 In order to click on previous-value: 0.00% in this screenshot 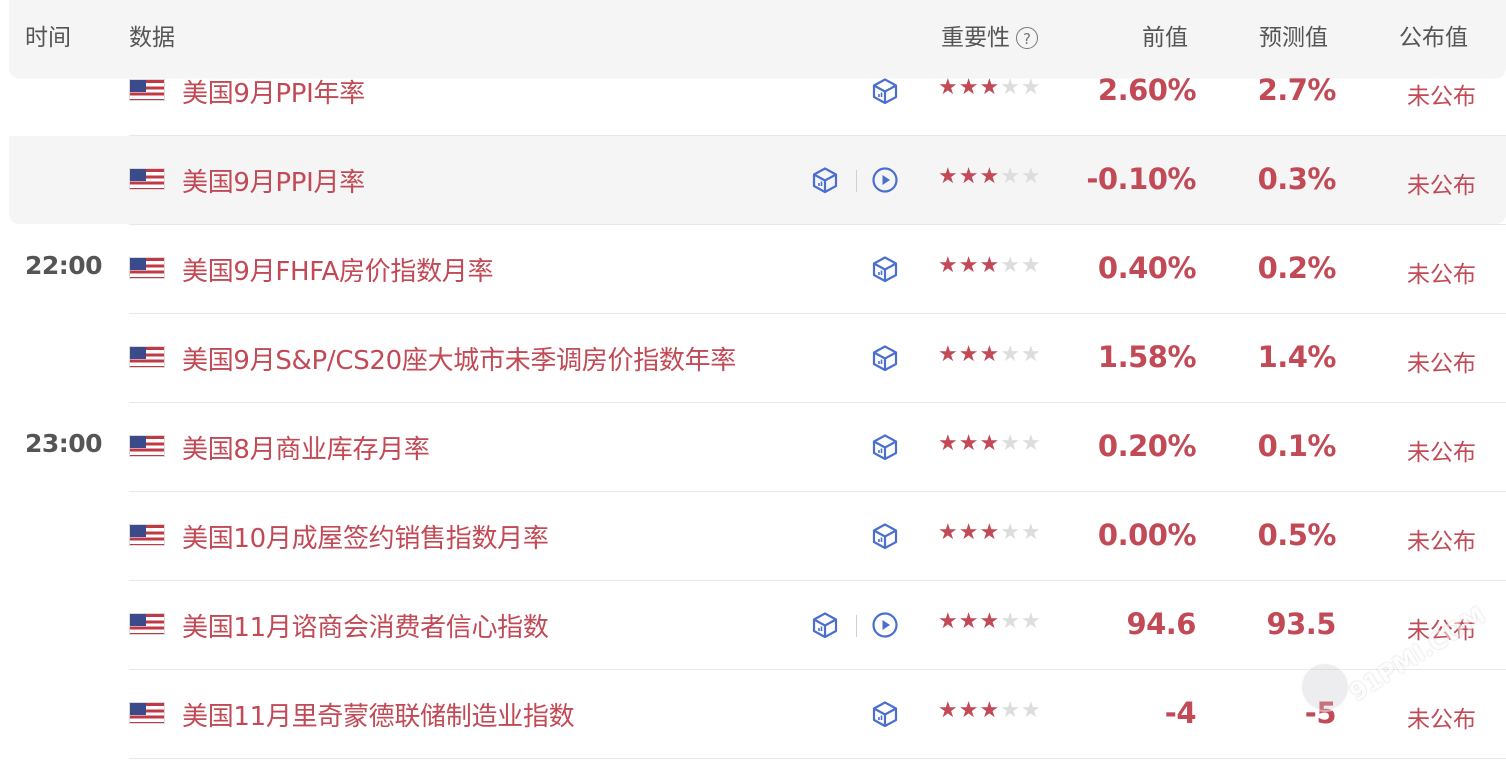, I will do `click(1147, 535)`.